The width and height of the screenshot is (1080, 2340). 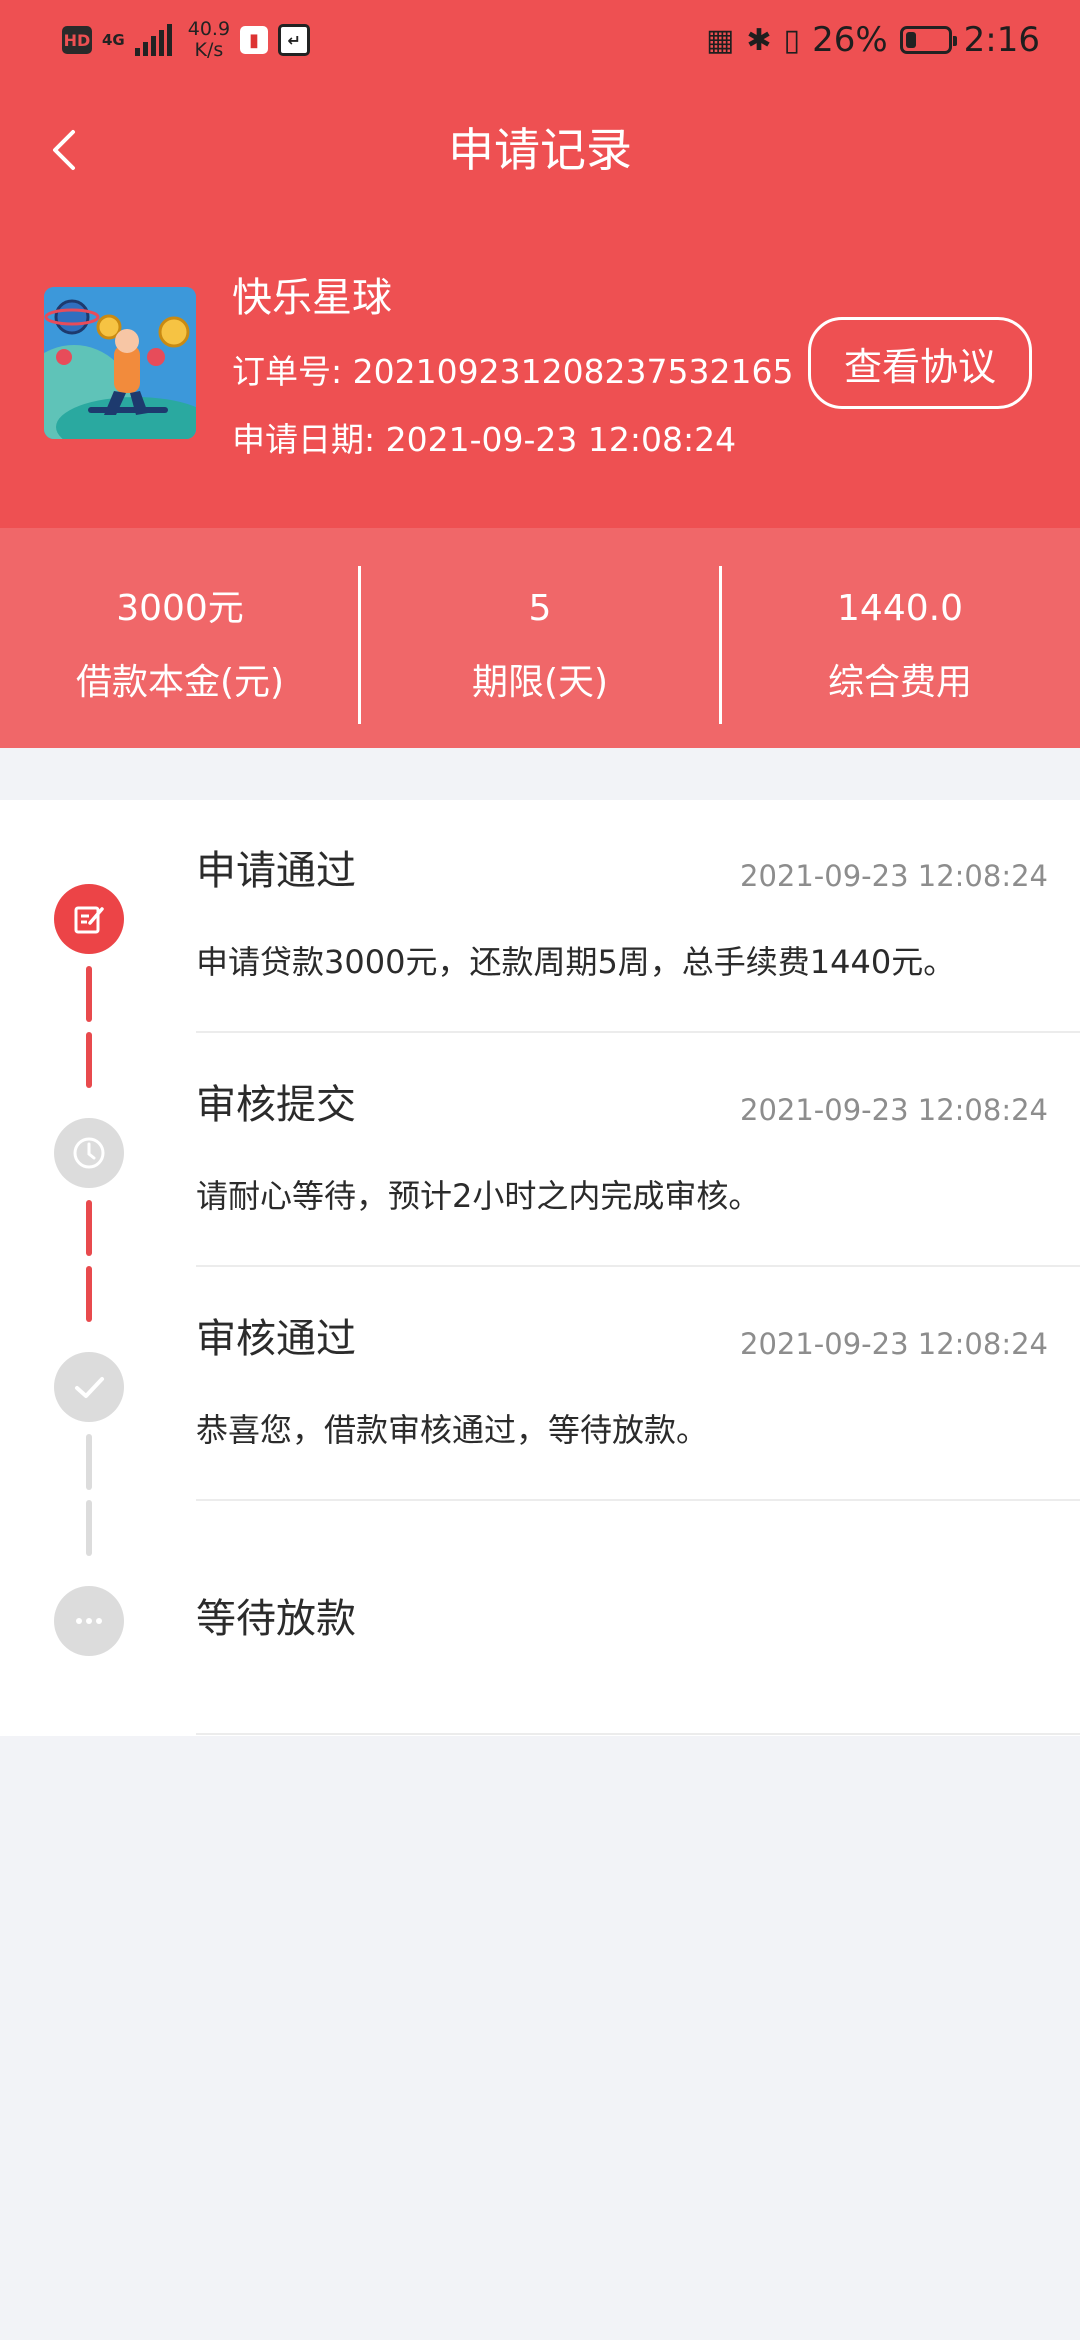 What do you see at coordinates (540, 40) in the screenshot?
I see `status-bar: HD 4G 40.9 K/s ▮ ↵ ▦ ✱ ▯ 26% 2:16` at bounding box center [540, 40].